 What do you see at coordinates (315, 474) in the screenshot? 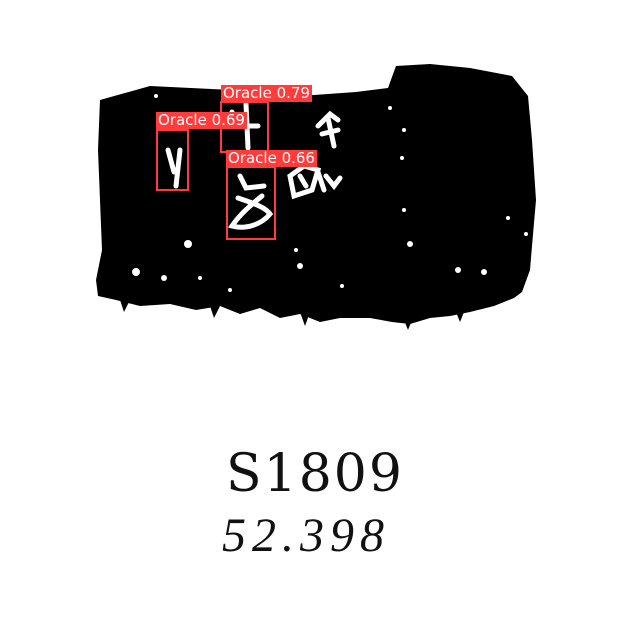
I see `catalog-id: S1809` at bounding box center [315, 474].